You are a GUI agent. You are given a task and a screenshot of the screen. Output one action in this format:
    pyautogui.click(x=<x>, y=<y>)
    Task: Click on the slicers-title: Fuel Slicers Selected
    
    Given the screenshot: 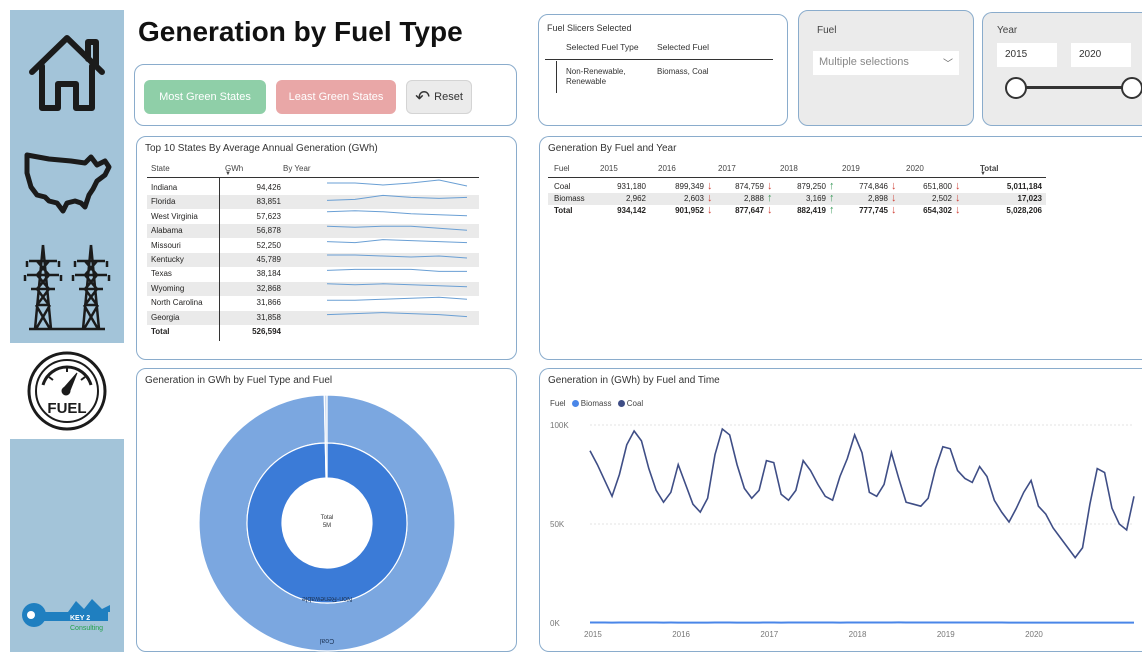 What is the action you would take?
    pyautogui.click(x=589, y=28)
    